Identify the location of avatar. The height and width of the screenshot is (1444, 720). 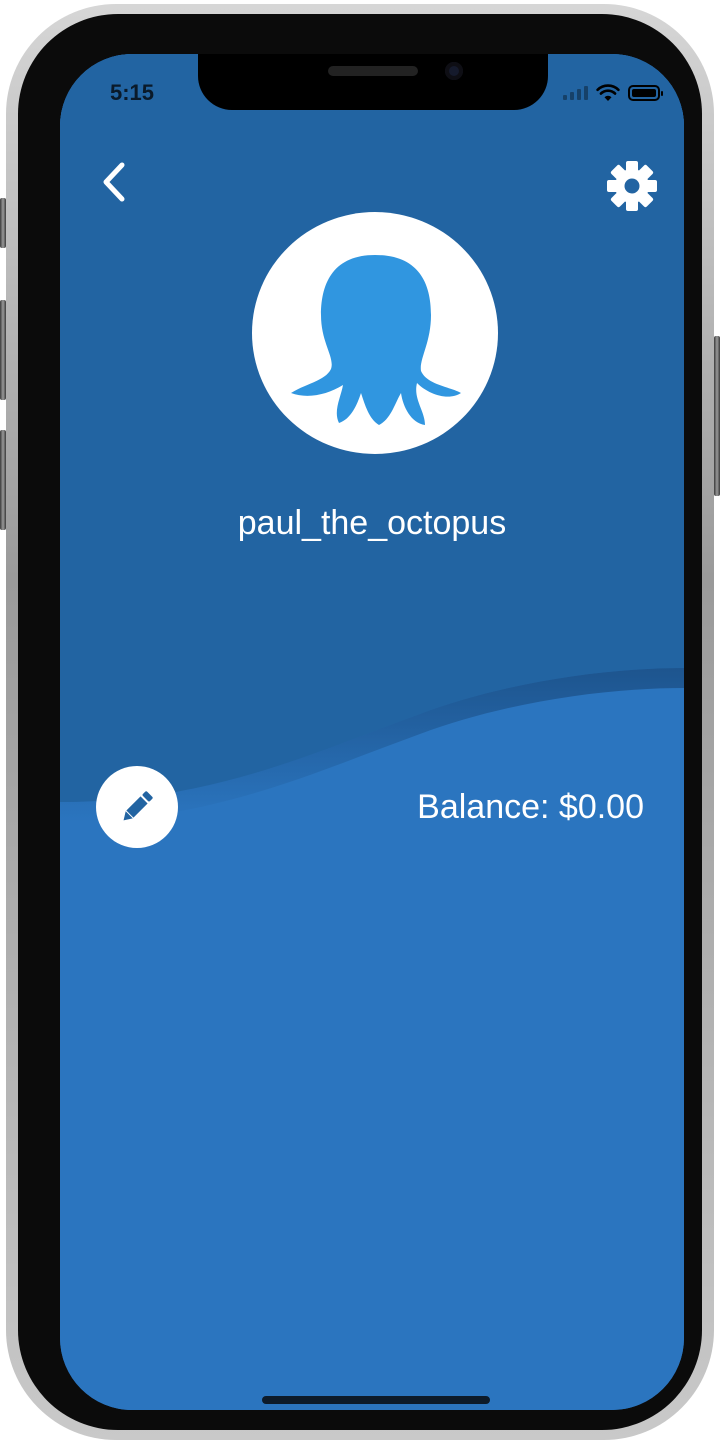
(375, 333).